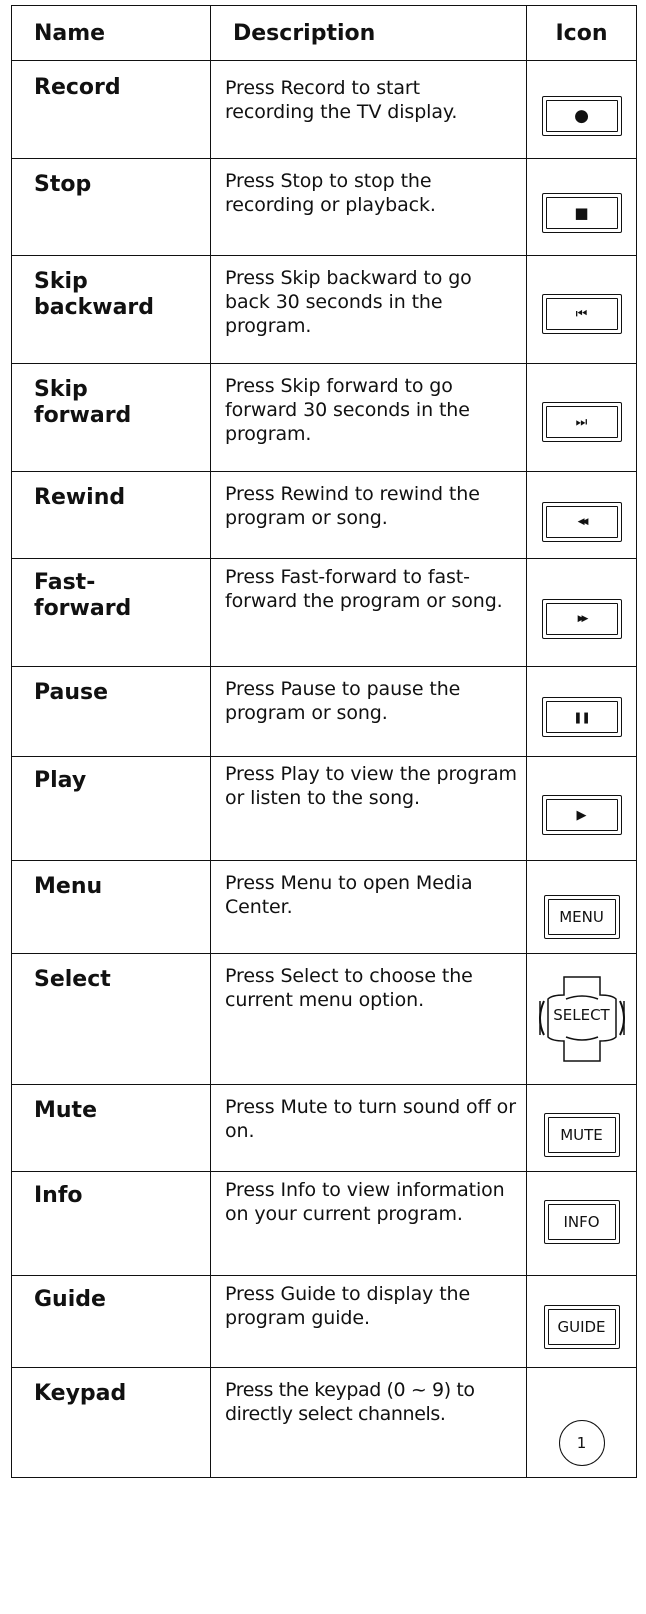 This screenshot has width=646, height=1614. I want to click on button-name: Skip forward, so click(83, 402).